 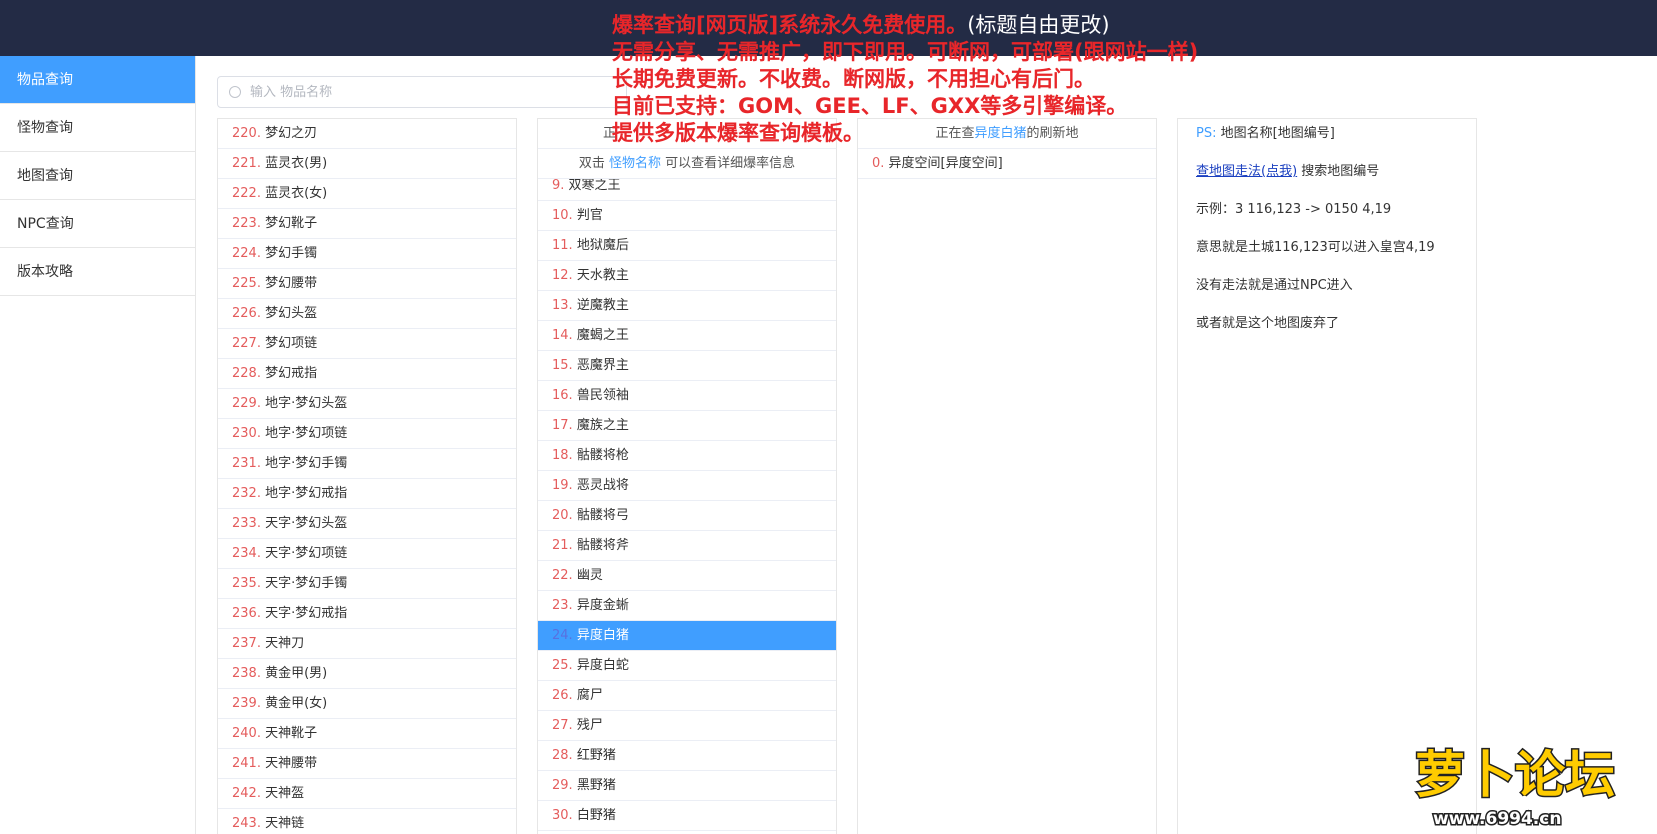 I want to click on row-label: 地字·梦幻戒指, so click(x=306, y=493).